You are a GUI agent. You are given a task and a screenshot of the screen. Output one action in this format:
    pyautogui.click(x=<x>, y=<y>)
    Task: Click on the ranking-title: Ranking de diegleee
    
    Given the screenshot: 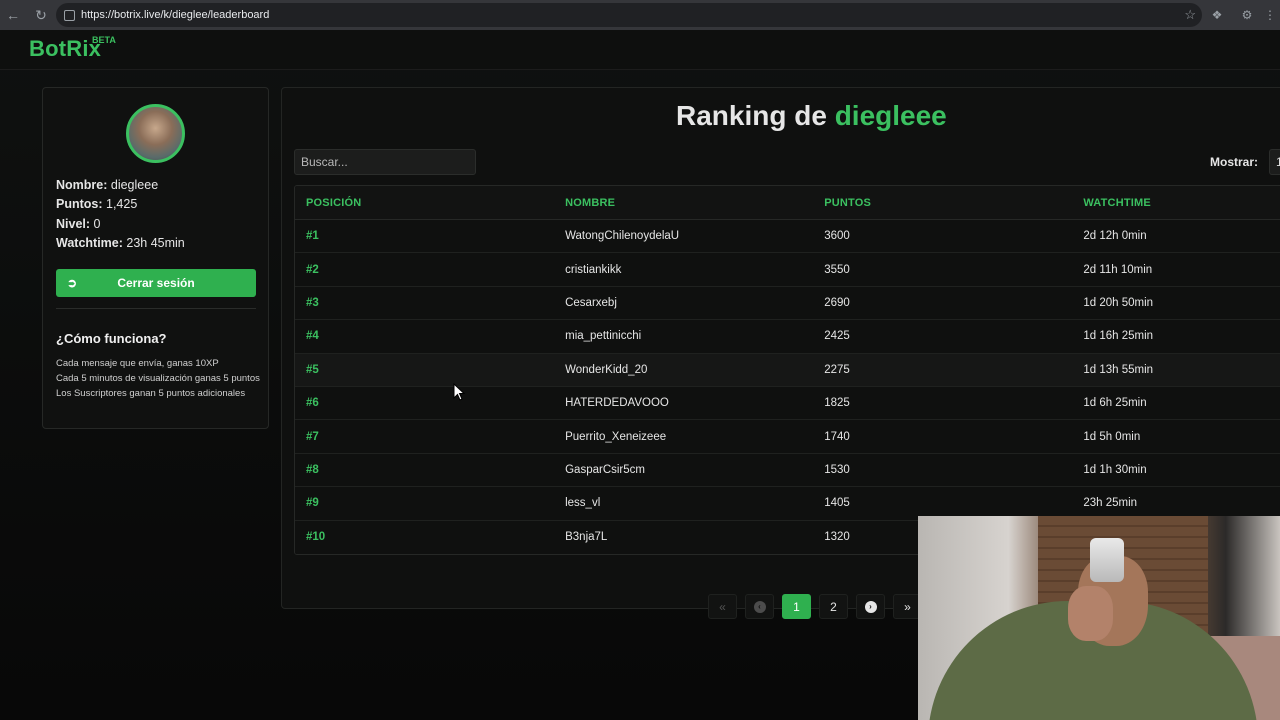 What is the action you would take?
    pyautogui.click(x=811, y=115)
    